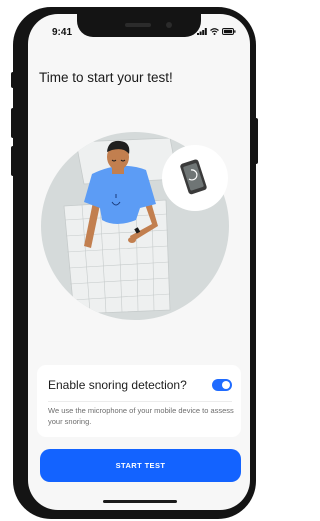 The image size is (320, 521). What do you see at coordinates (13, 161) in the screenshot?
I see `volume-down-button` at bounding box center [13, 161].